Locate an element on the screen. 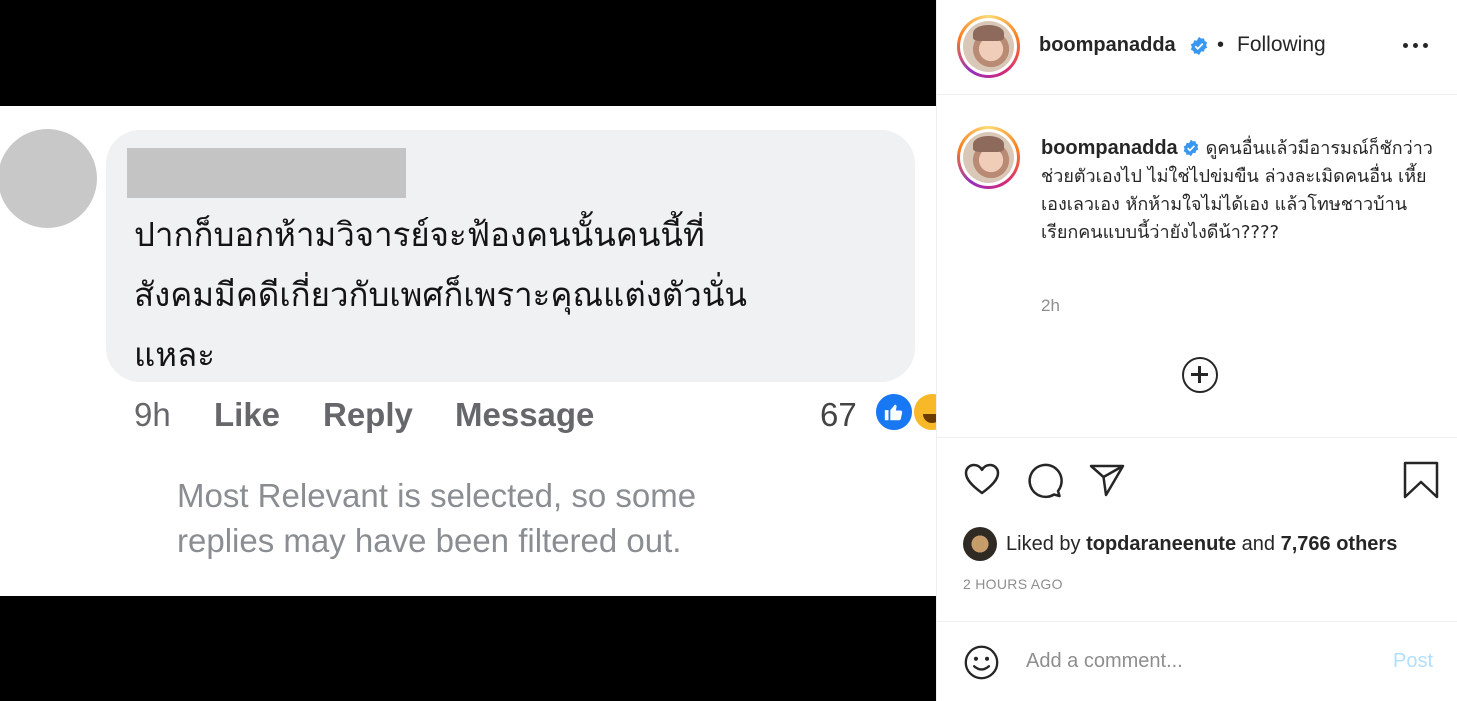 This screenshot has width=1457, height=701. post-header: boompanadda • Following is located at coordinates (1197, 47).